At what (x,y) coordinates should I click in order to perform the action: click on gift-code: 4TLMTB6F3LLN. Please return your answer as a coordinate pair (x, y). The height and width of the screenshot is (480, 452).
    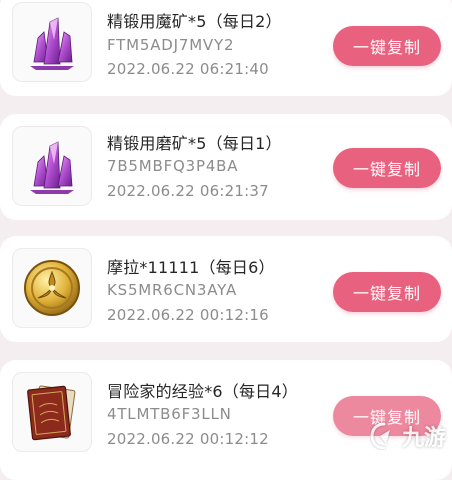
    Looking at the image, I should click on (169, 414).